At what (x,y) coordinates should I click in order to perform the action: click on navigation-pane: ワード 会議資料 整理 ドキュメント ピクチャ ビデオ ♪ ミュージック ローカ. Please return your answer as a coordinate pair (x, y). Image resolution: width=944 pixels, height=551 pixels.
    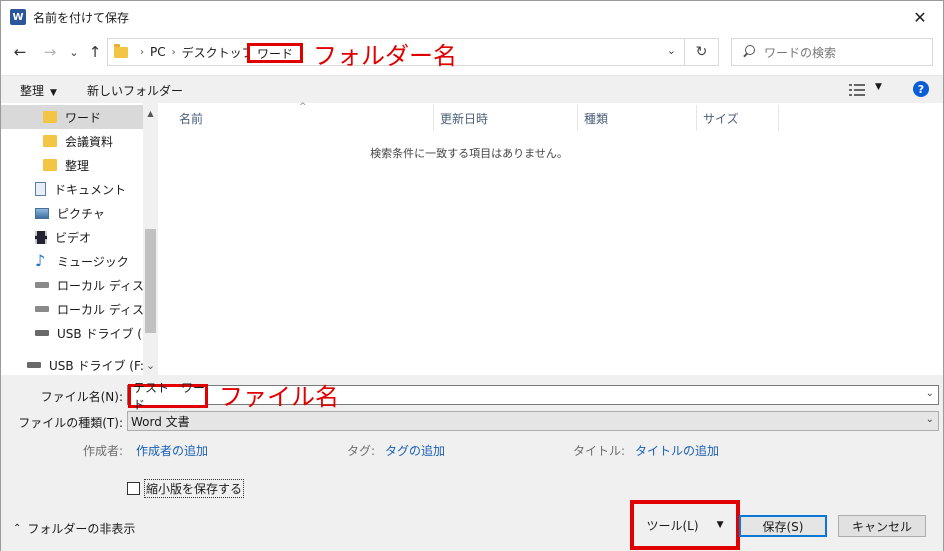
    Looking at the image, I should click on (79, 239).